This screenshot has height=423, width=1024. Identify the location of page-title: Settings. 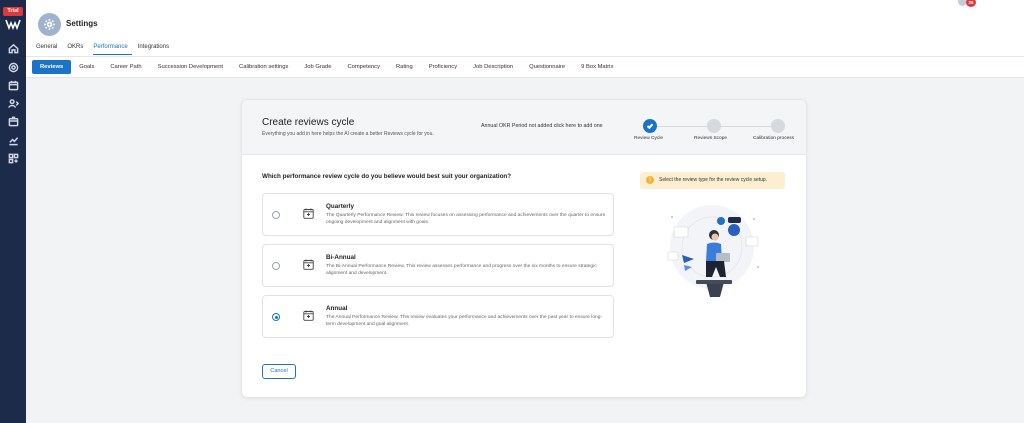
(82, 23).